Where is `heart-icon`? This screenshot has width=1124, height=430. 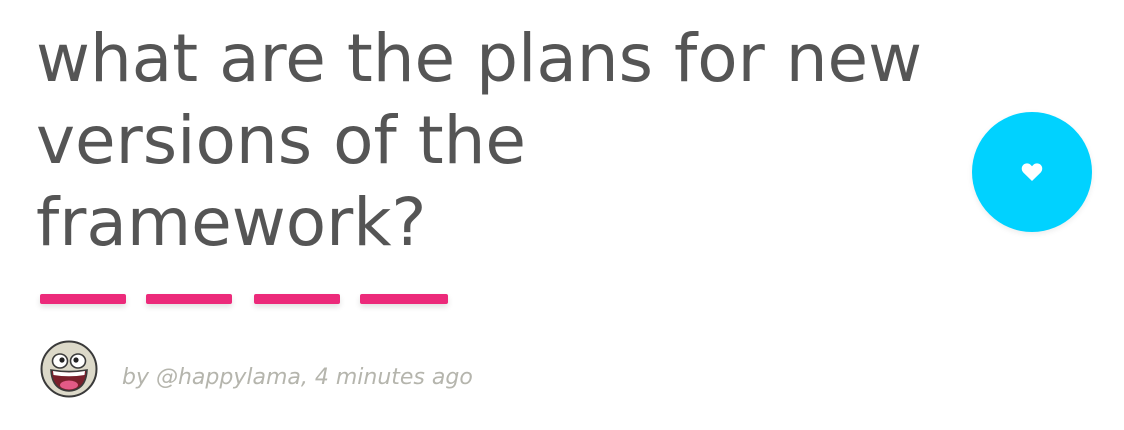 heart-icon is located at coordinates (1032, 172).